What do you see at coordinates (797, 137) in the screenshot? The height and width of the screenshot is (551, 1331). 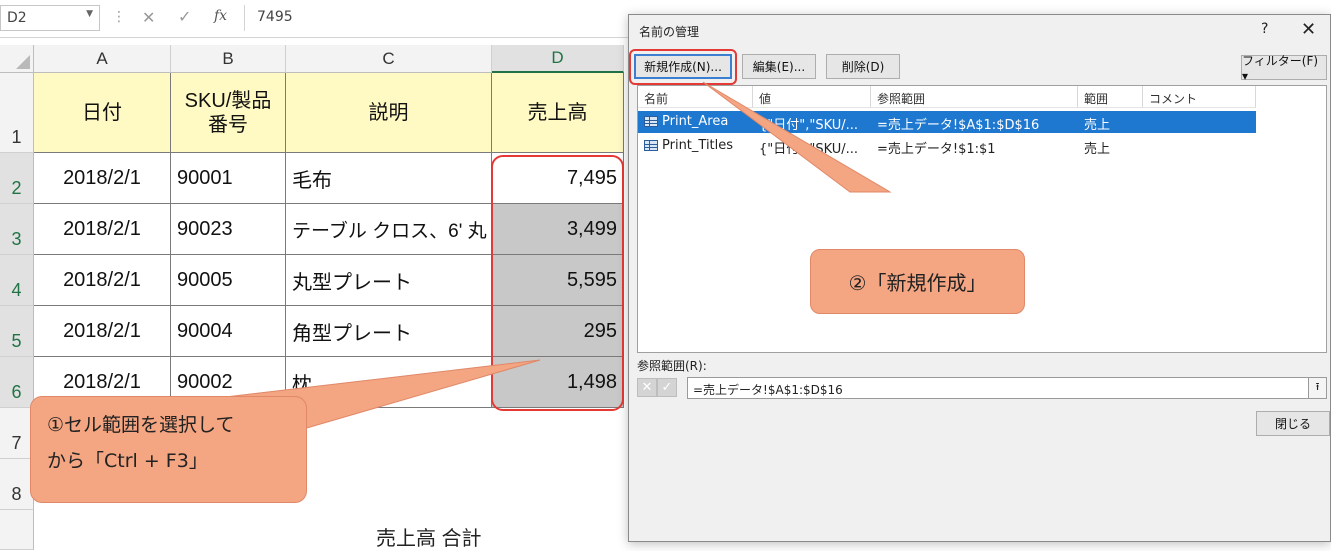 I see `callout-pointer` at bounding box center [797, 137].